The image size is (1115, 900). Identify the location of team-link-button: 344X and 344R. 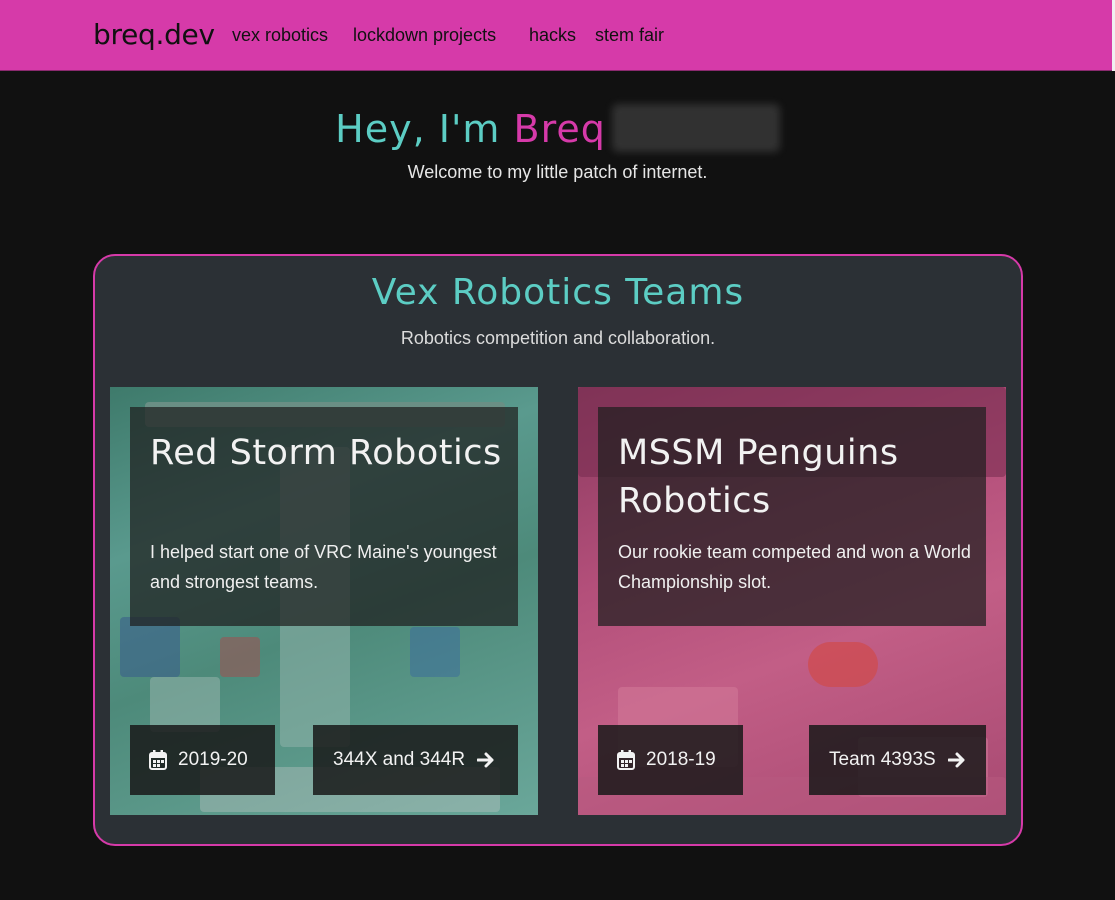
(415, 760).